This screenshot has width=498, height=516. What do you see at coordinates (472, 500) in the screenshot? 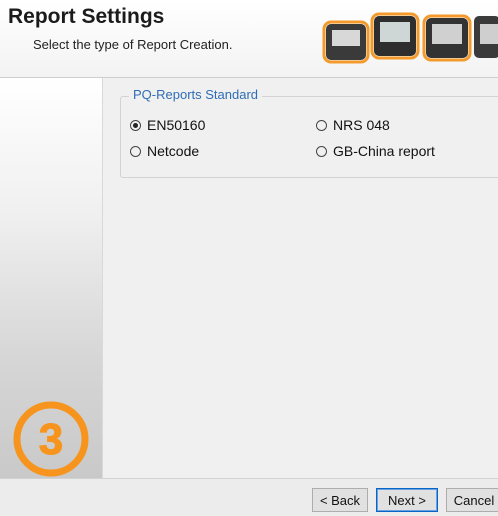
I see `cancel-button: Cancel` at bounding box center [472, 500].